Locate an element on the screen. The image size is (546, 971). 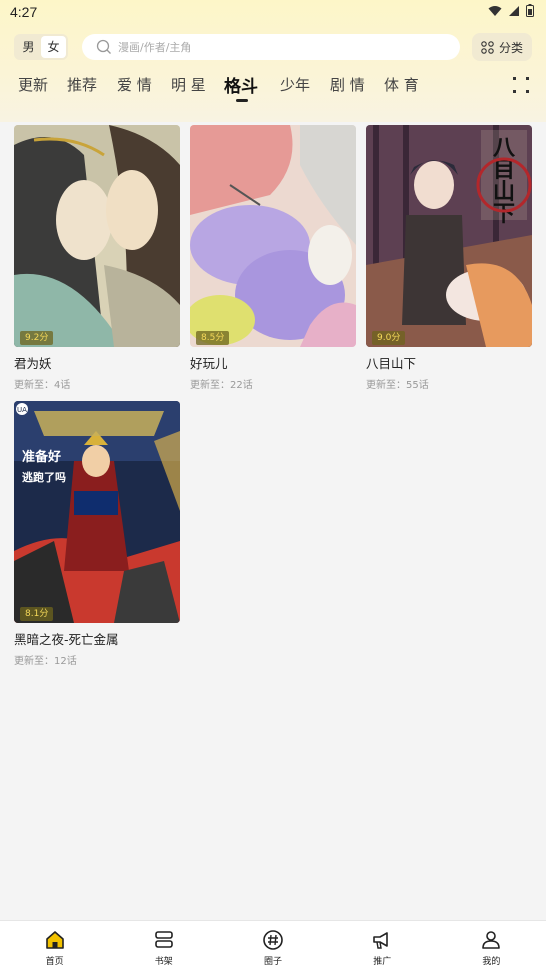
comic-cover: 8.5分 is located at coordinates (273, 236).